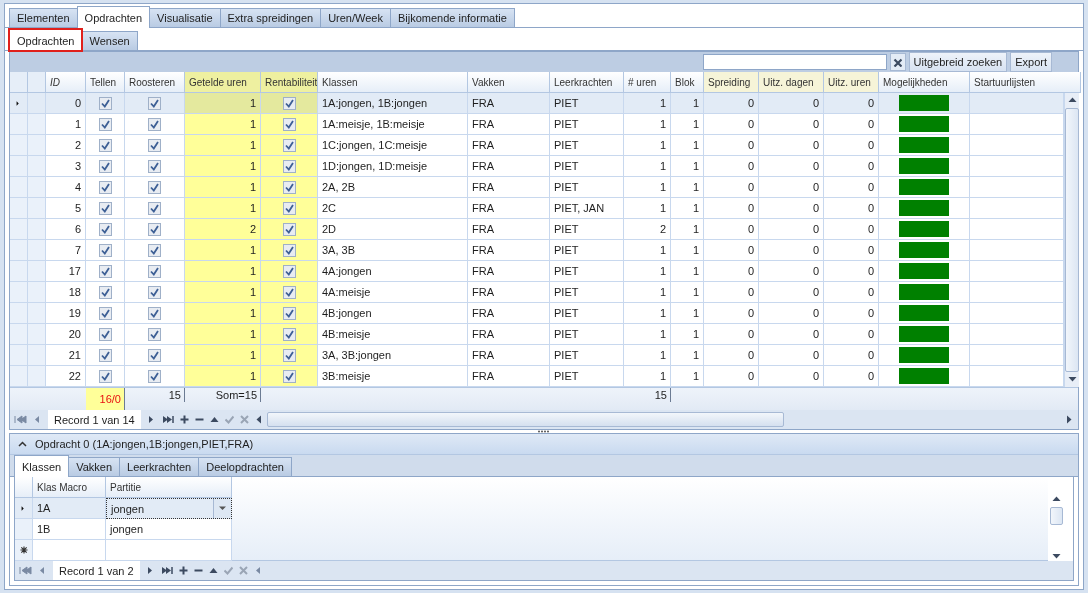  What do you see at coordinates (259, 419) in the screenshot?
I see `scroll-left-icon` at bounding box center [259, 419].